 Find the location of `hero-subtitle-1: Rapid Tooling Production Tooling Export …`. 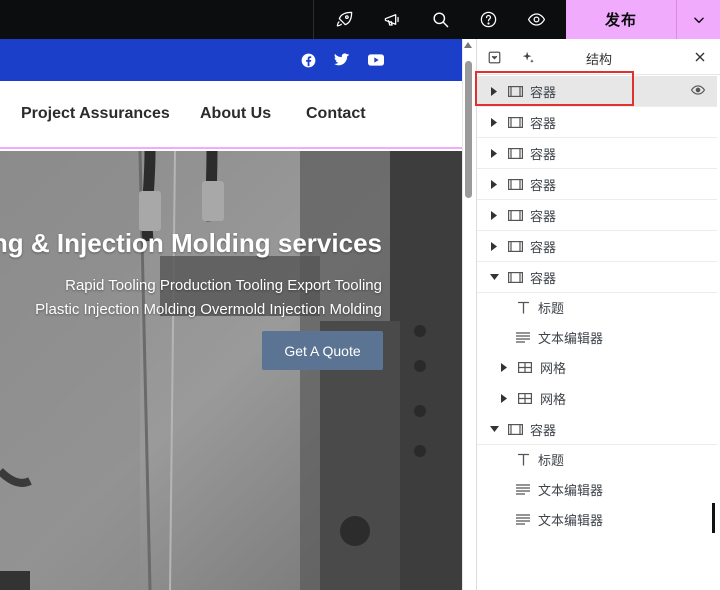

hero-subtitle-1: Rapid Tooling Production Tooling Export … is located at coordinates (223, 285).